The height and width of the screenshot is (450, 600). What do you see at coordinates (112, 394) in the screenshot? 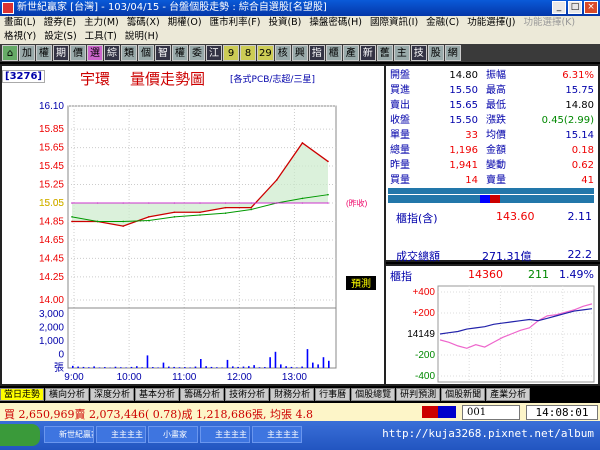
I see `tab-2: 深度分析` at bounding box center [112, 394].